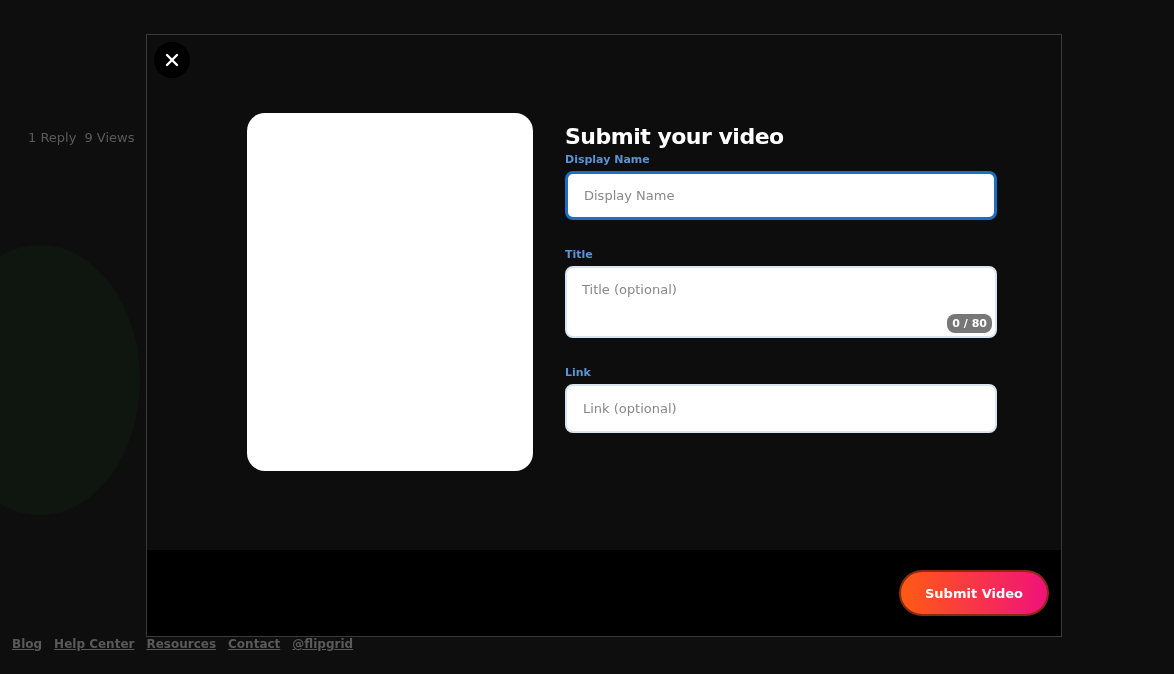 The width and height of the screenshot is (1174, 674). I want to click on field-label: Title, so click(579, 255).